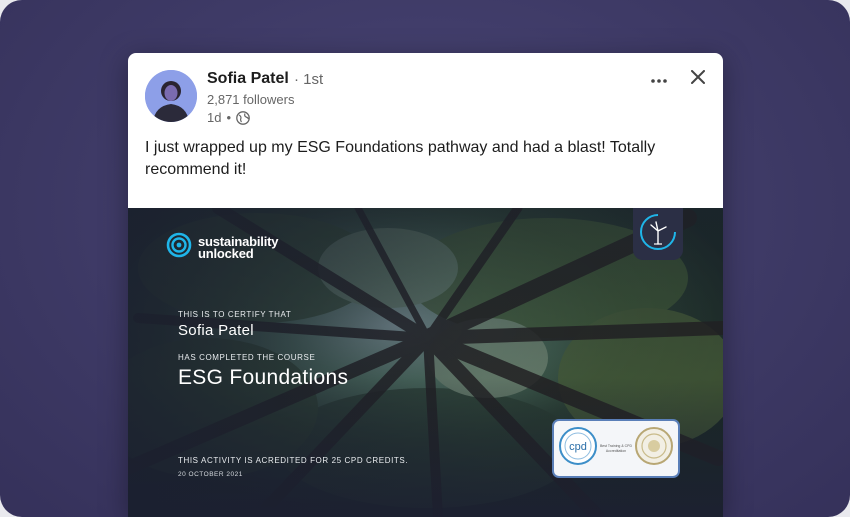  I want to click on close-button, so click(698, 79).